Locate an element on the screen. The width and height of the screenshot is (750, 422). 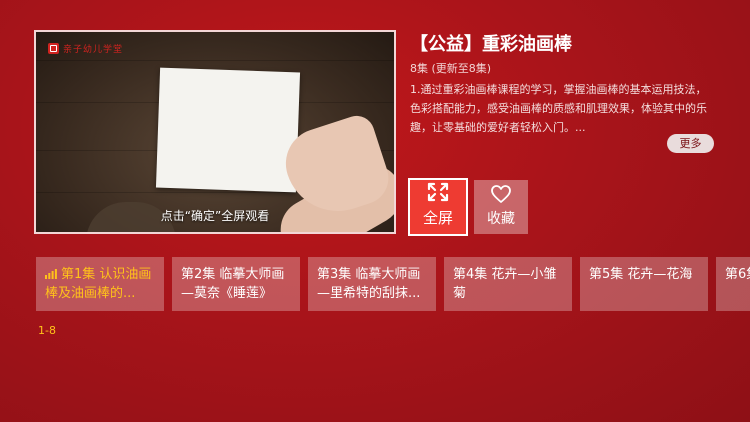
favorite-label: 收藏 is located at coordinates (501, 219).